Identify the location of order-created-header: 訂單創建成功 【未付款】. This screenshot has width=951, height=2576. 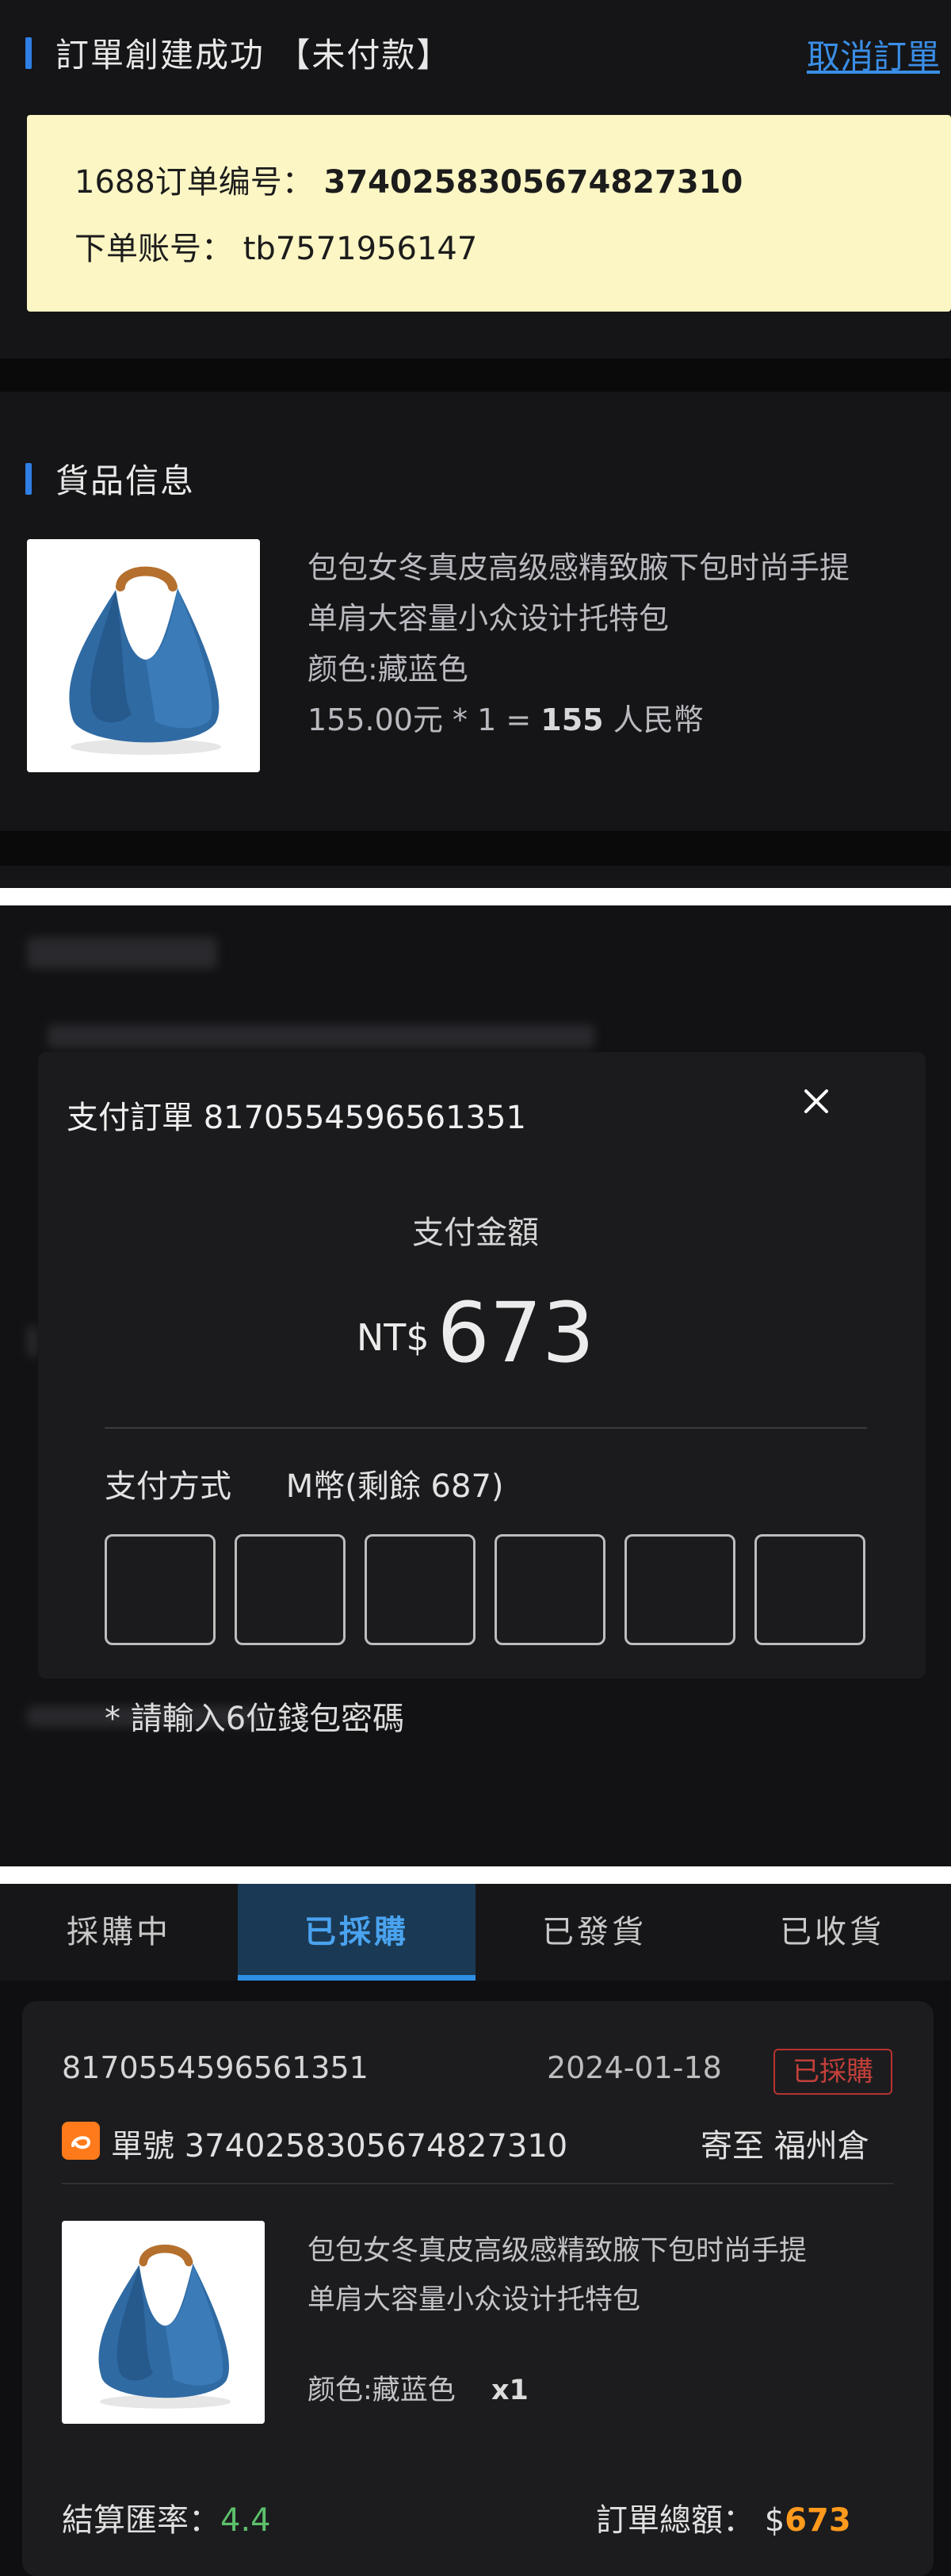
(225, 53).